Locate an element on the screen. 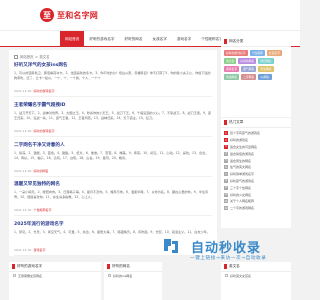 The width and height of the screenshot is (320, 300). hot-article-item: 10 好听的少女网名 is located at coordinates (256, 194).